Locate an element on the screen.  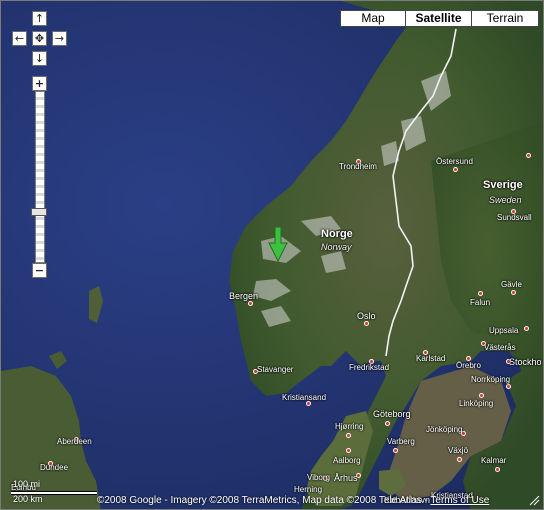
arrow-down-icon: ↓ is located at coordinates (39, 58).